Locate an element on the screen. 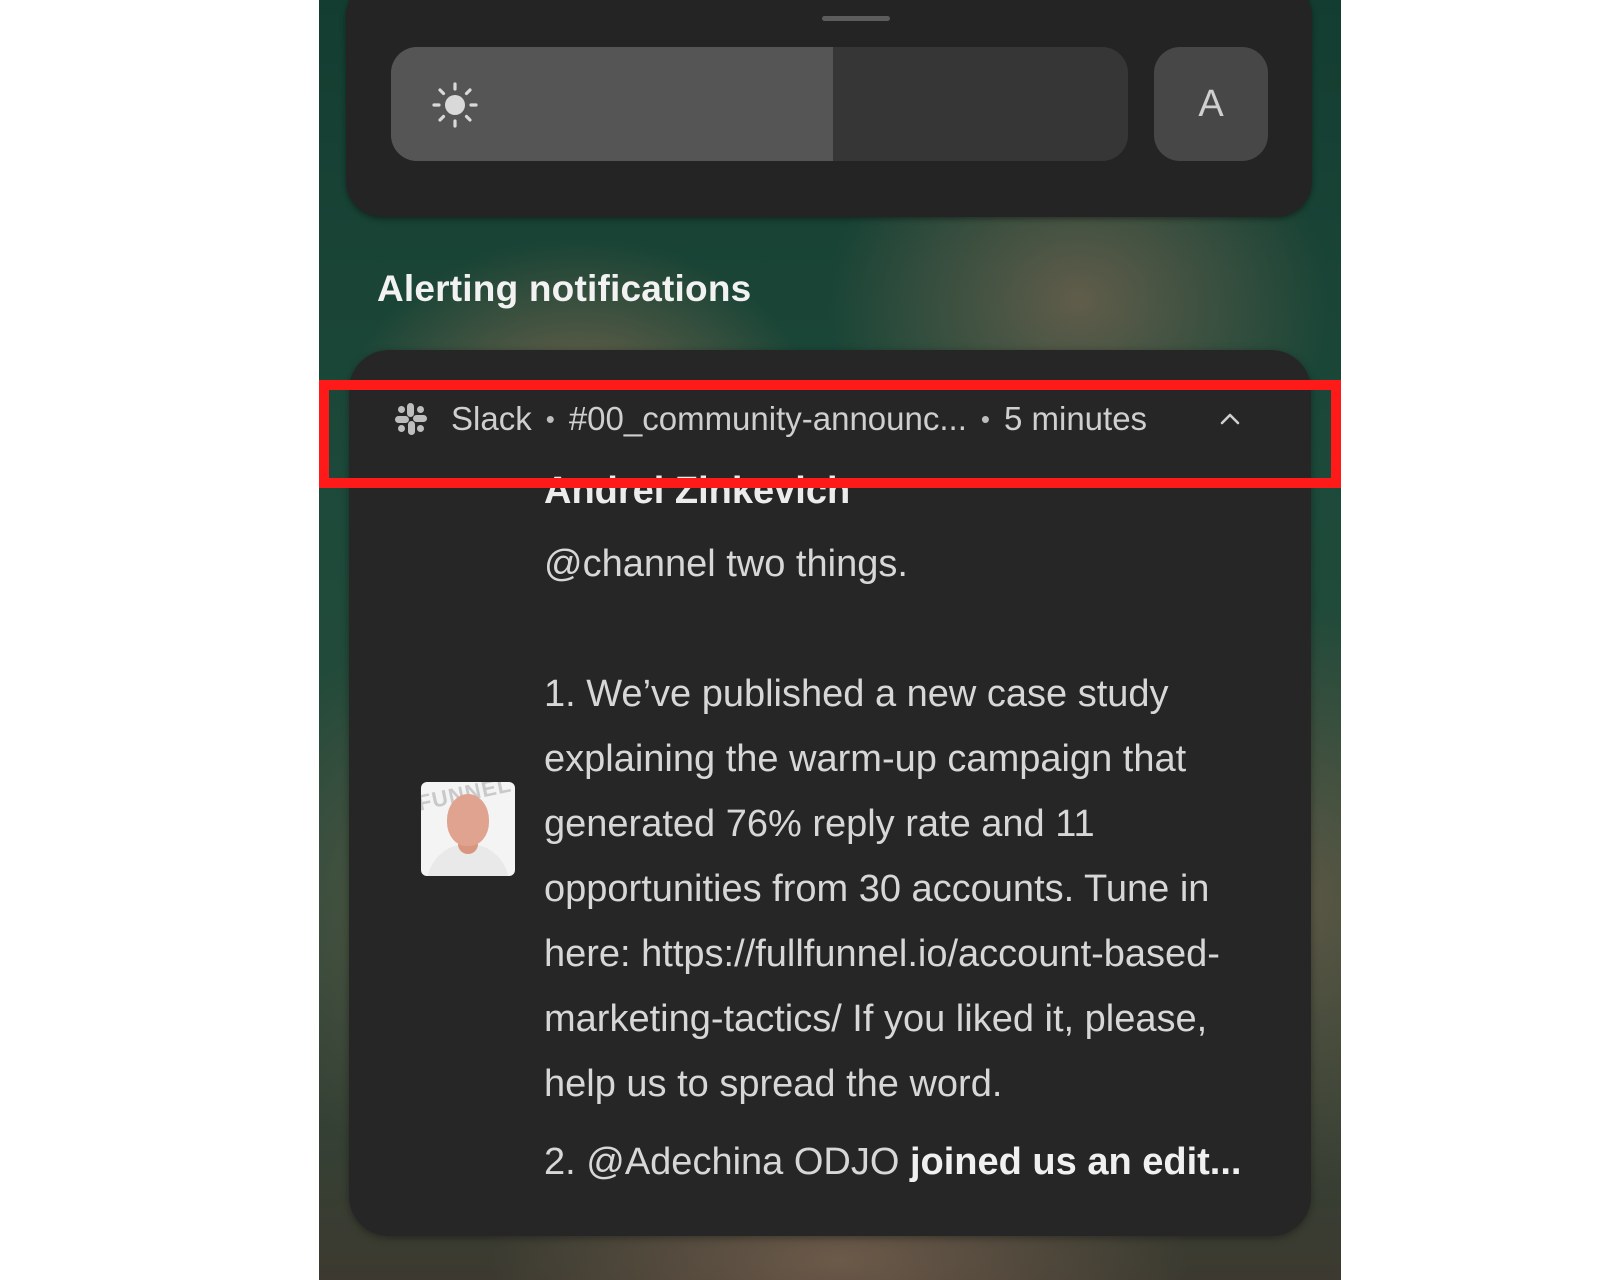 This screenshot has width=1600, height=1280. message-tail-text: 2. @Adechina ODJO is located at coordinates (727, 1162).